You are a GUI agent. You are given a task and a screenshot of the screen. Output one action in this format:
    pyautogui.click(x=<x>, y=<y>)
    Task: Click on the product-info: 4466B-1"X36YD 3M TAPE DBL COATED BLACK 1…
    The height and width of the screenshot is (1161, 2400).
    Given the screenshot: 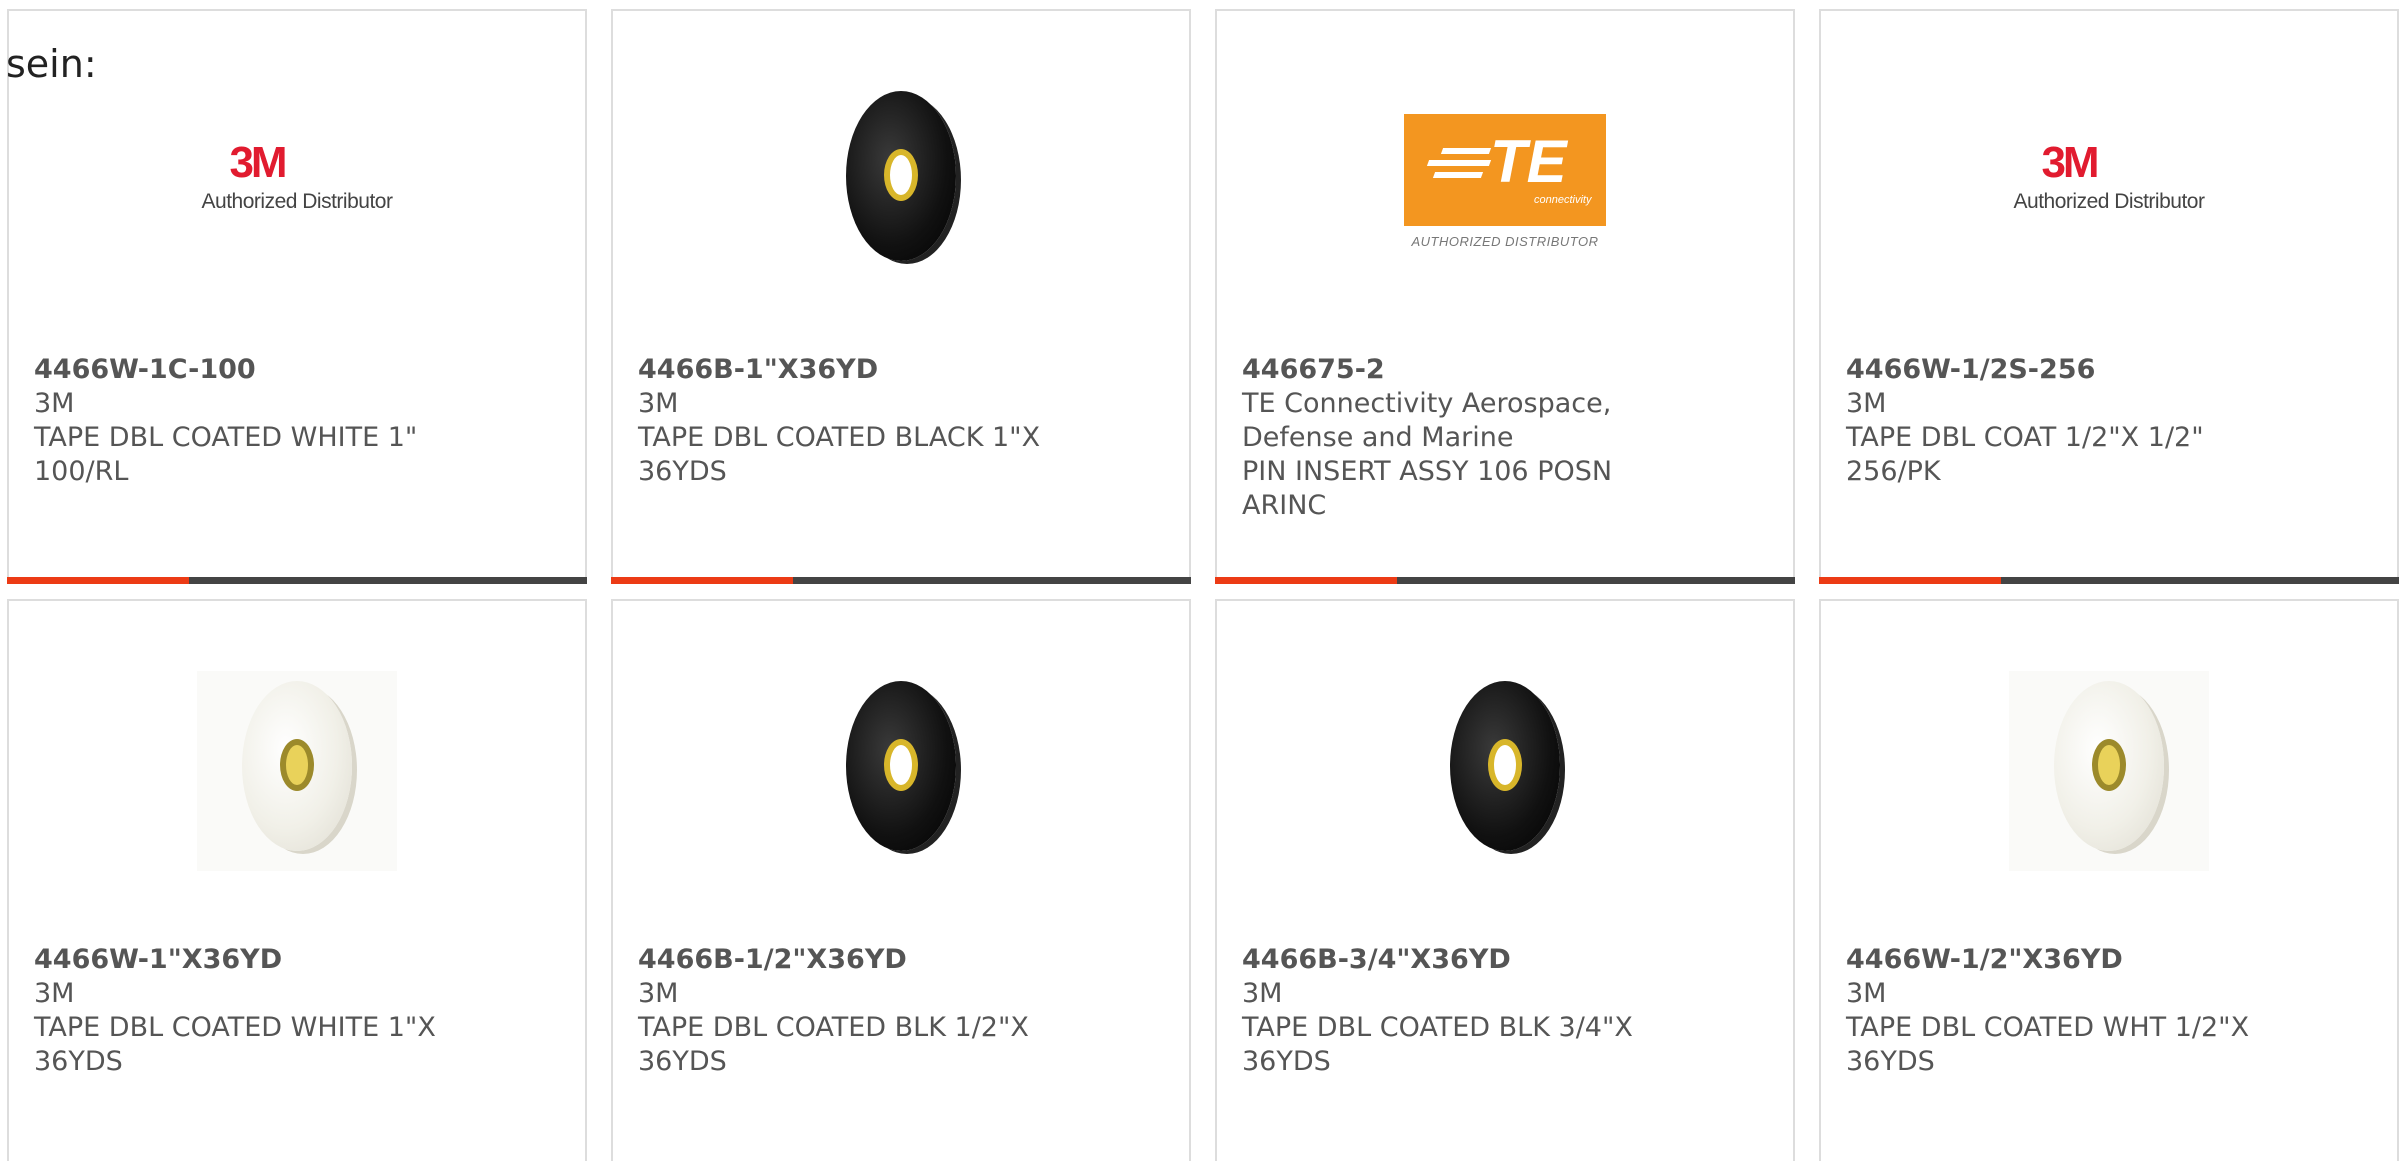 What is the action you would take?
    pyautogui.click(x=901, y=421)
    